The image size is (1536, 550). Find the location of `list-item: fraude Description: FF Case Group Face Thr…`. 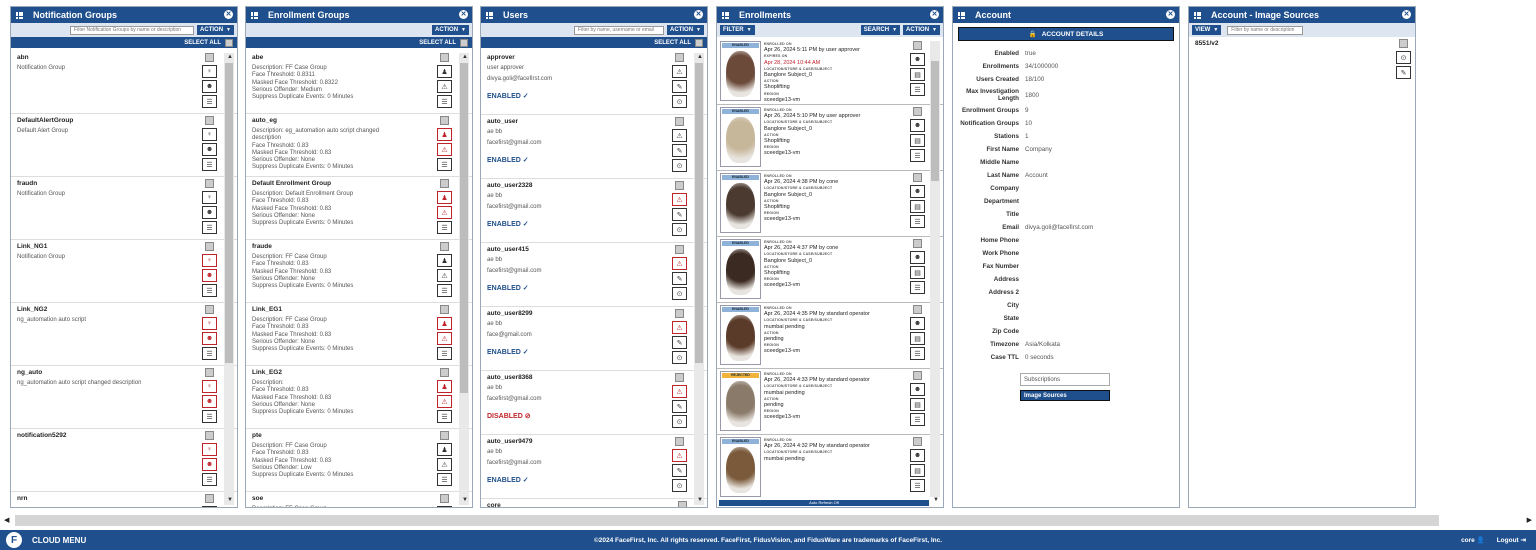

list-item: fraude Description: FF Case Group Face Thr… is located at coordinates (359, 271).